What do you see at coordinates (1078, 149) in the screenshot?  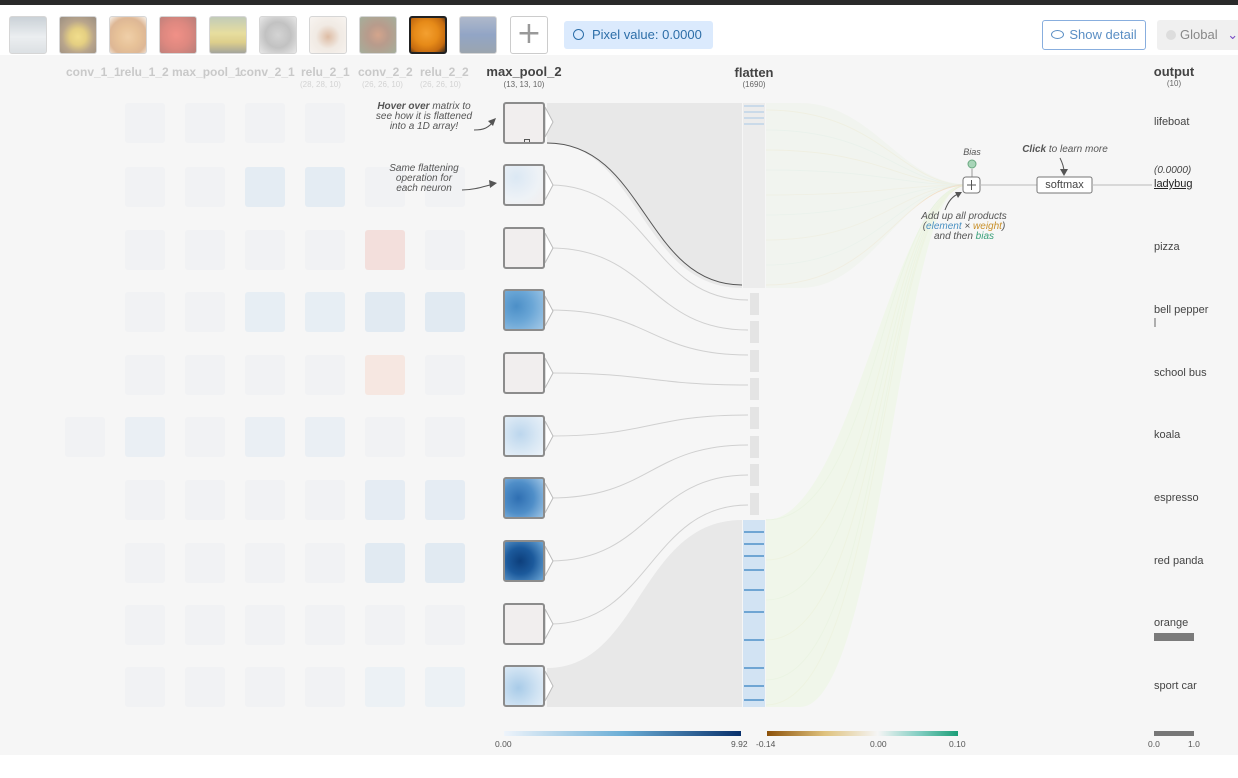 I see `click-annotation-rest: to learn more` at bounding box center [1078, 149].